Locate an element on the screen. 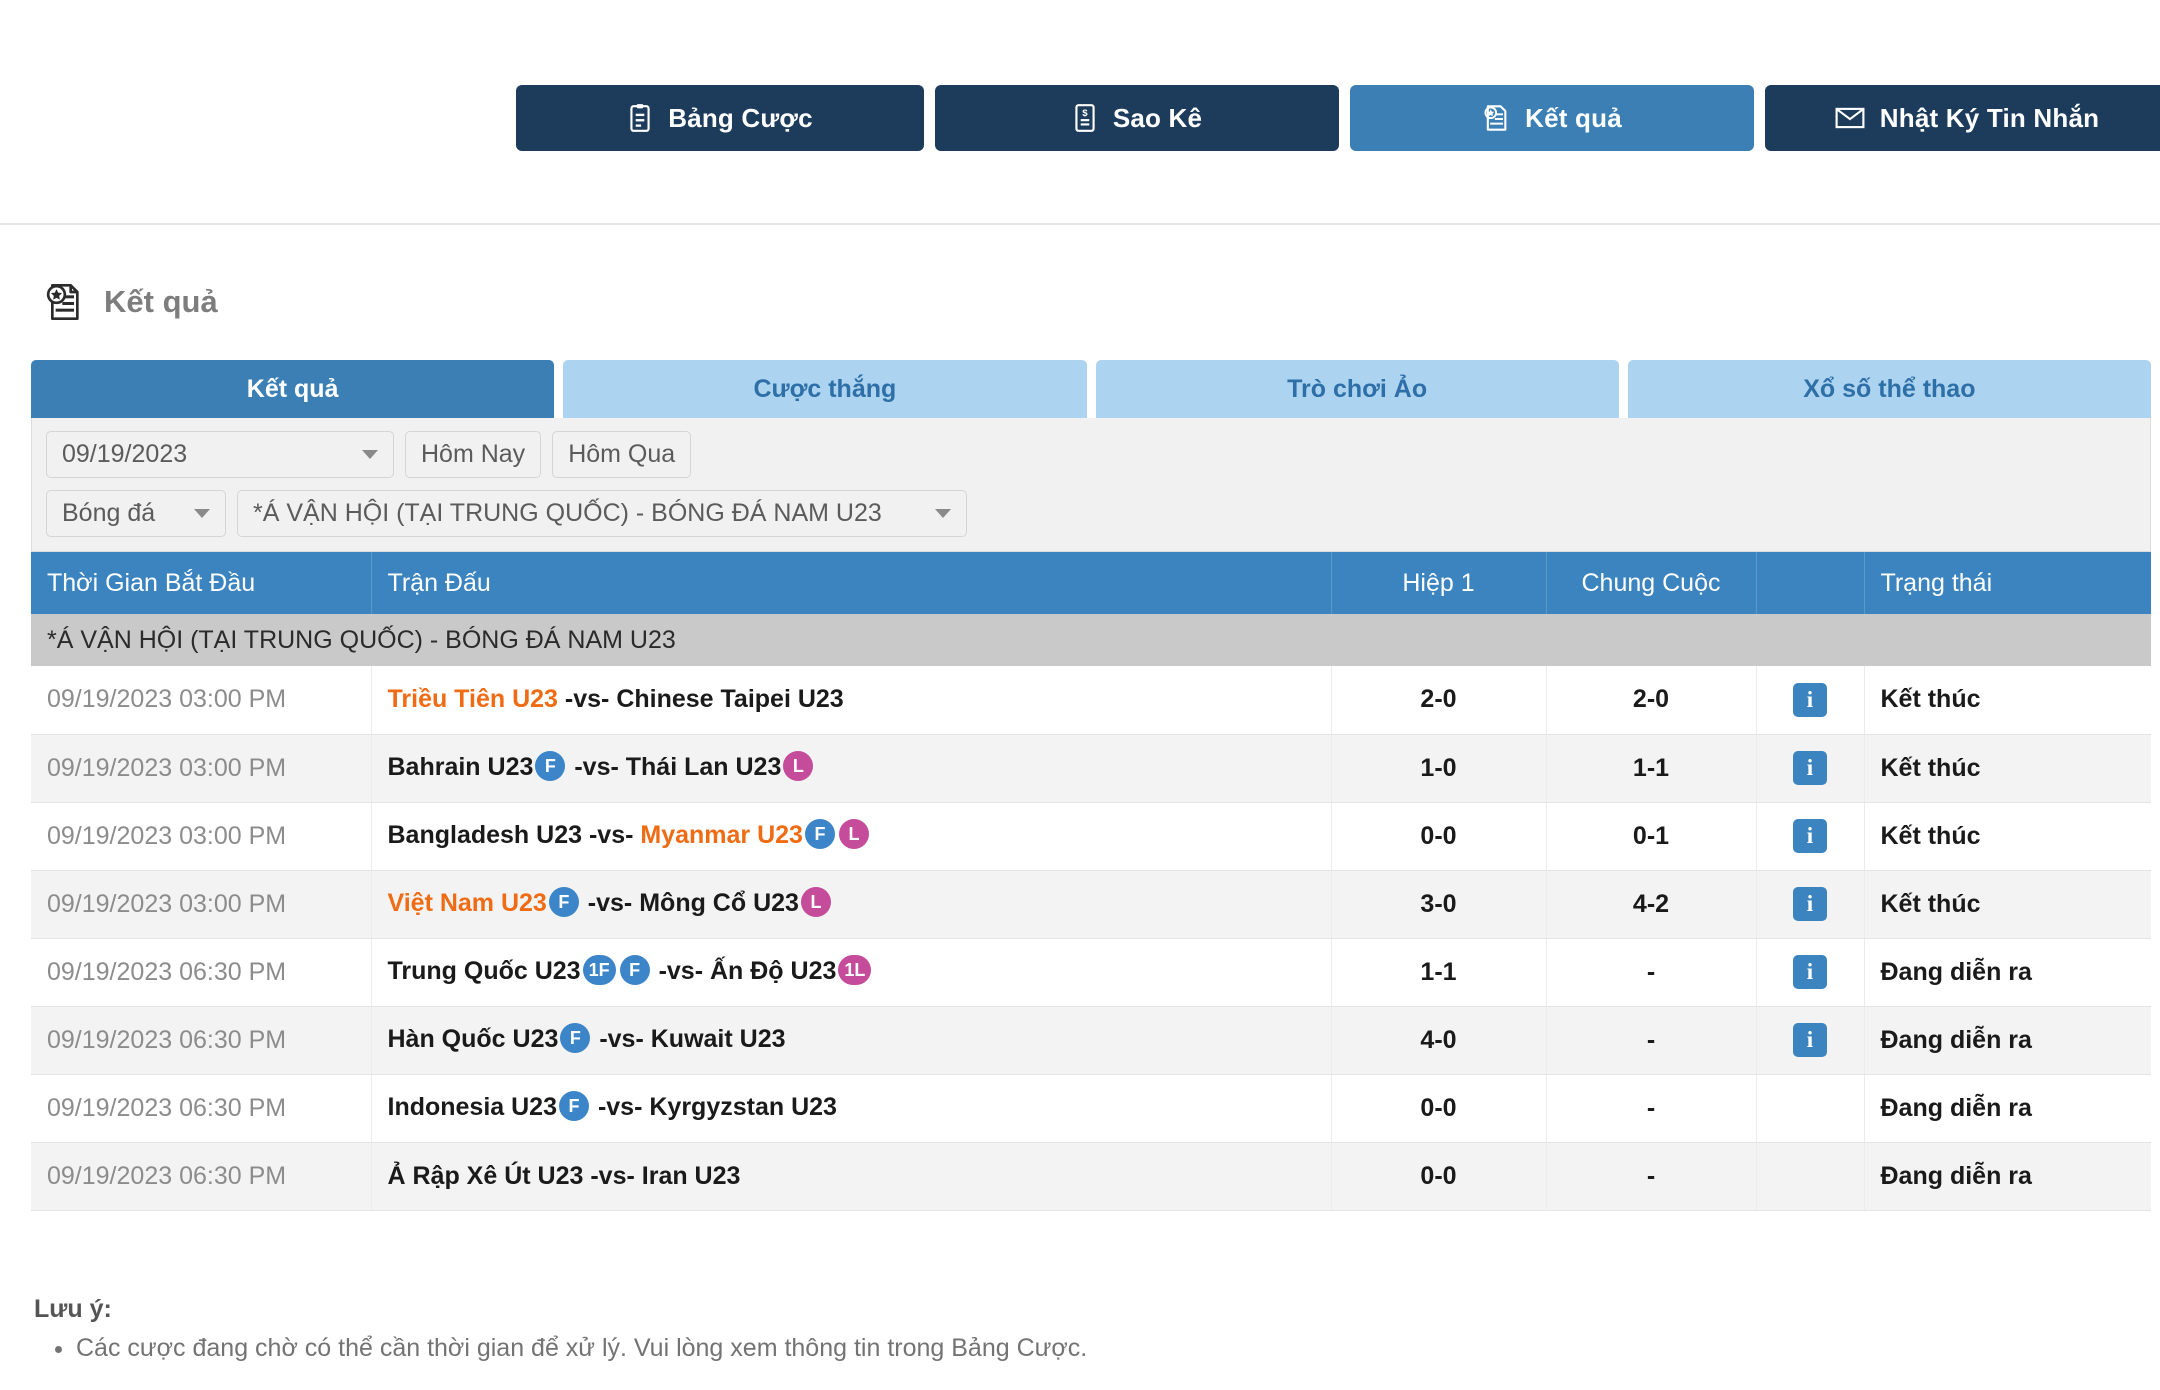 The height and width of the screenshot is (1390, 2160). nav-button-4: Nhật Ký Tin Nhắn is located at coordinates (1962, 118).